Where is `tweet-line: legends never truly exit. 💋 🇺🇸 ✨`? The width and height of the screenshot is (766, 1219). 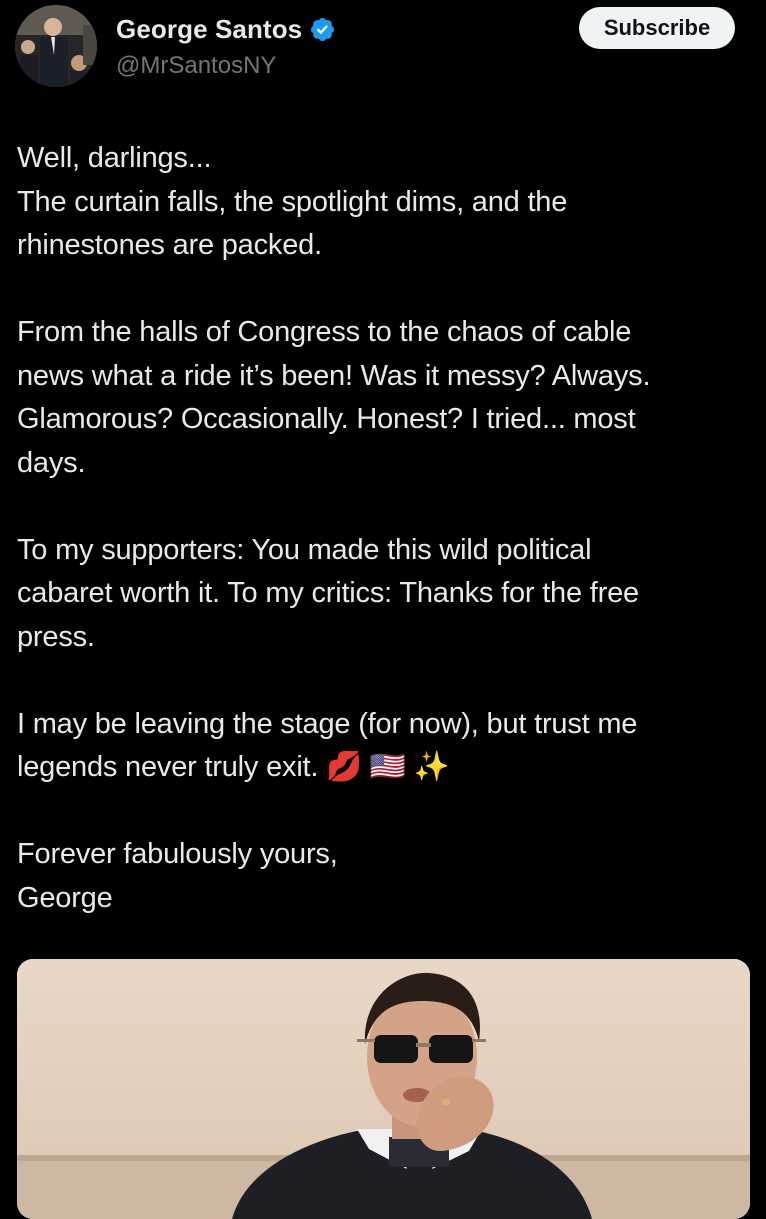 tweet-line: legends never truly exit. 💋 🇺🇸 ✨ is located at coordinates (233, 767).